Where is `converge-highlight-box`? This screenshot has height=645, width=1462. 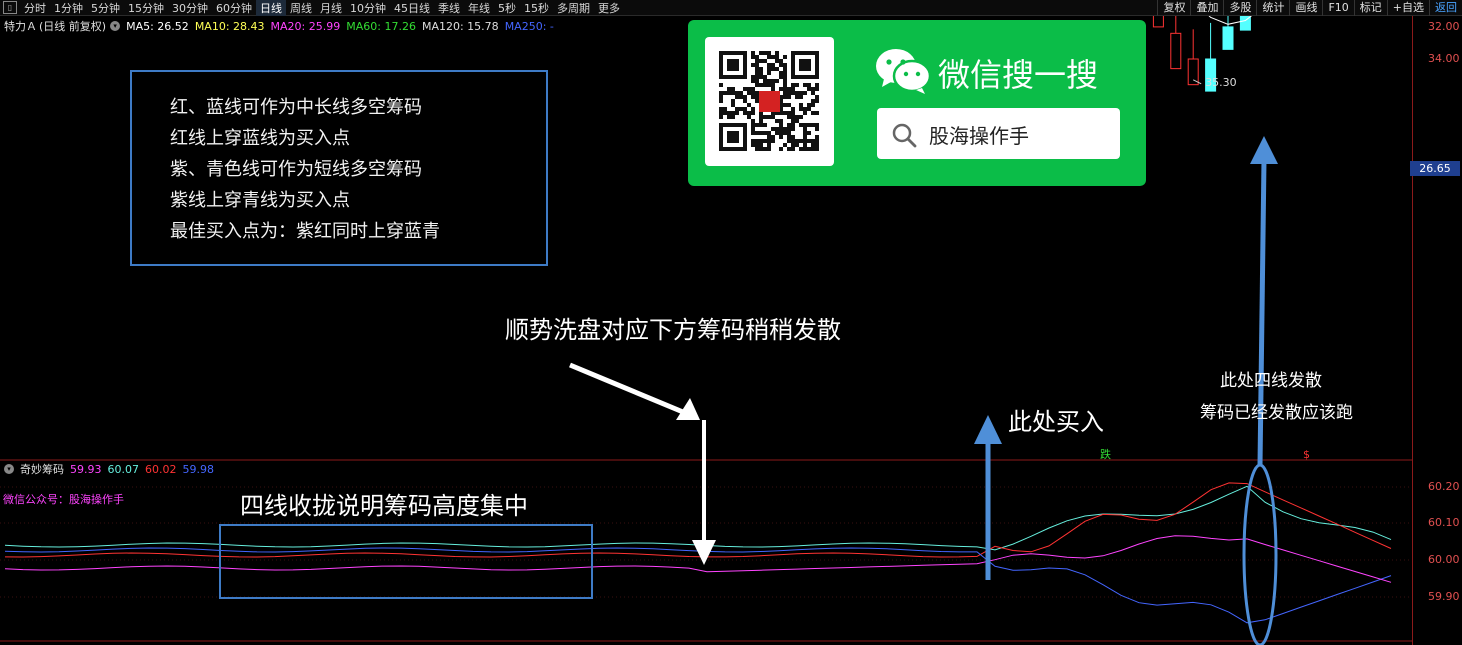 converge-highlight-box is located at coordinates (406, 561).